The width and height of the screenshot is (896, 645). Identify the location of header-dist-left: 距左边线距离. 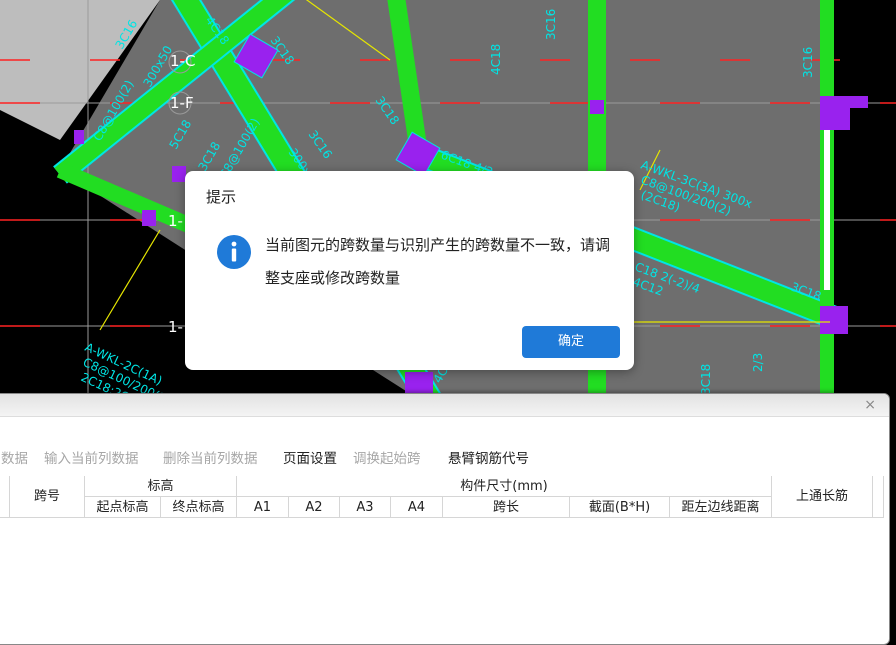
(721, 507).